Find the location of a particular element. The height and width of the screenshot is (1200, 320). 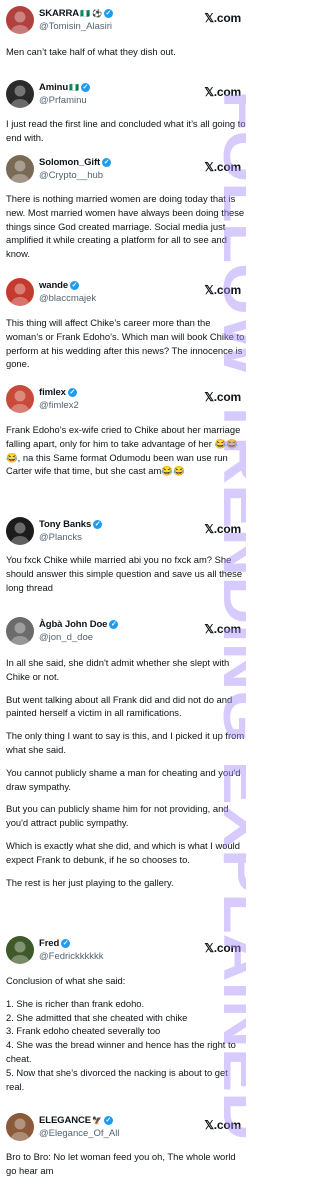

author-name-text: Tony Banks is located at coordinates (65, 524).